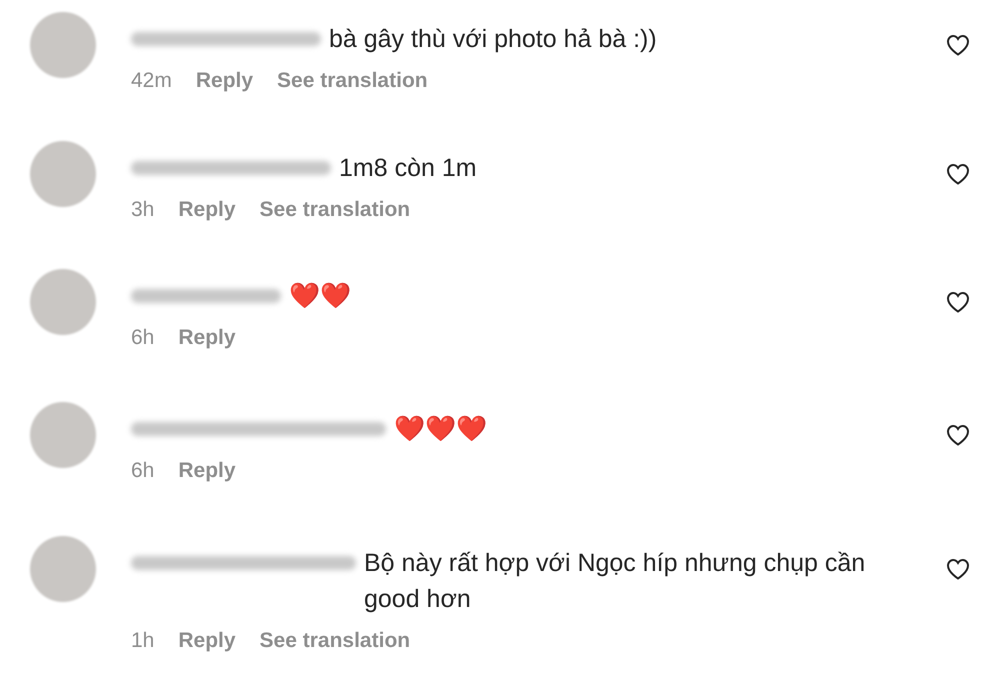 The image size is (992, 680). I want to click on comment-time: 42m, so click(151, 81).